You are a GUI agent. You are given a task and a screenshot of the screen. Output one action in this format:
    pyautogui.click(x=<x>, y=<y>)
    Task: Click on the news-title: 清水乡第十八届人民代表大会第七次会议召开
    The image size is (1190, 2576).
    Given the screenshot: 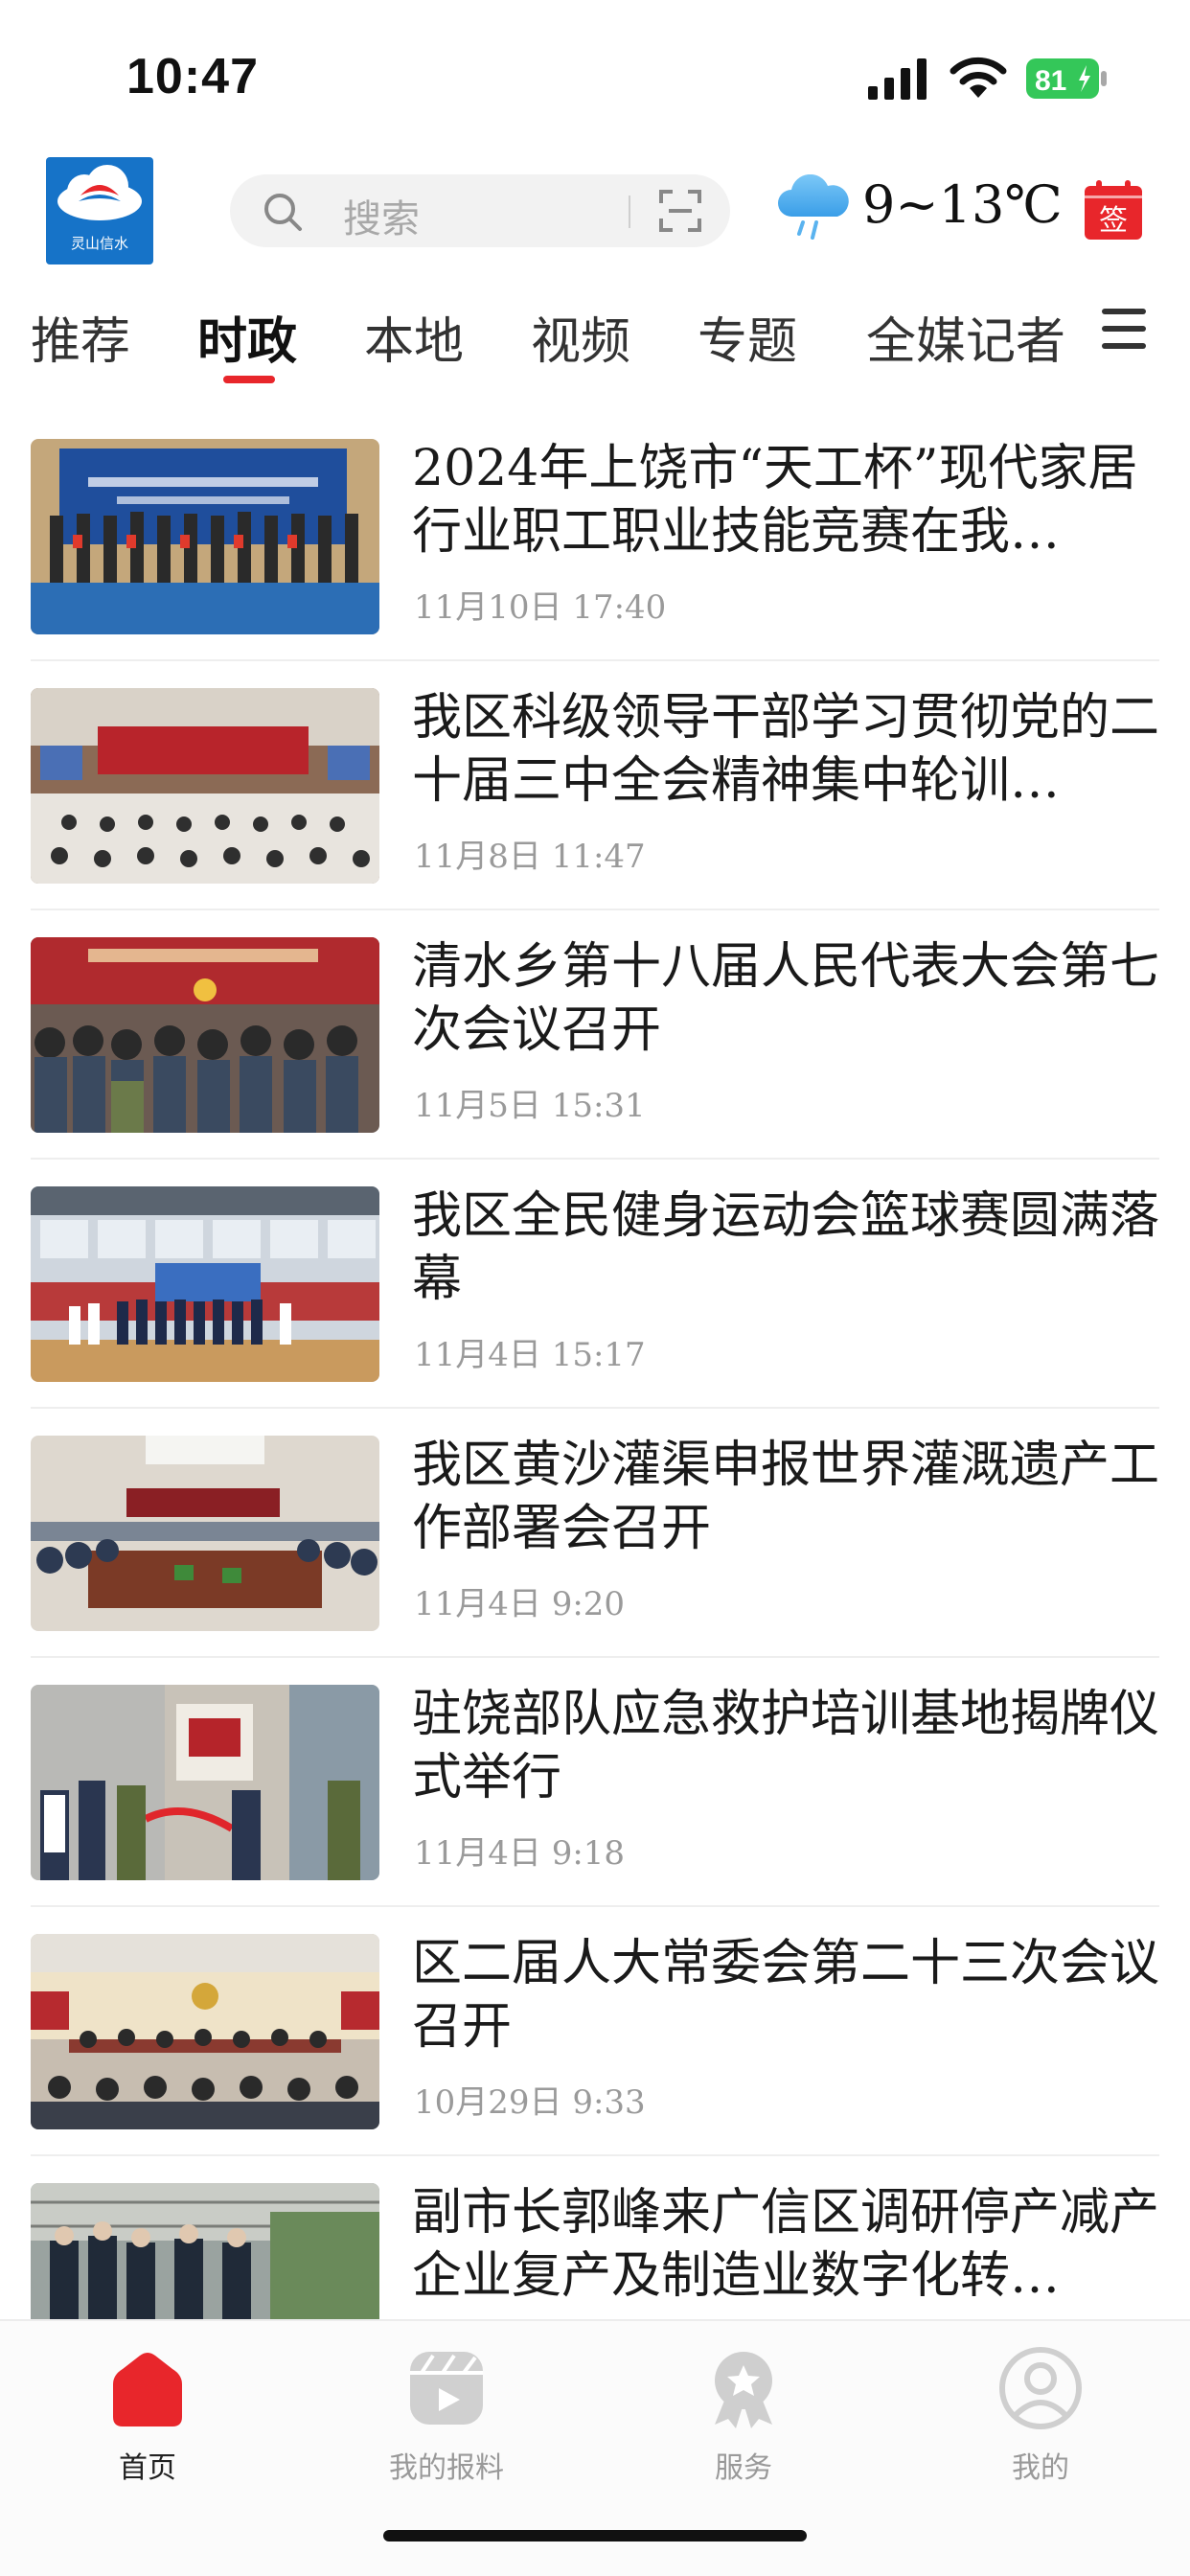 What is the action you would take?
    pyautogui.click(x=786, y=998)
    